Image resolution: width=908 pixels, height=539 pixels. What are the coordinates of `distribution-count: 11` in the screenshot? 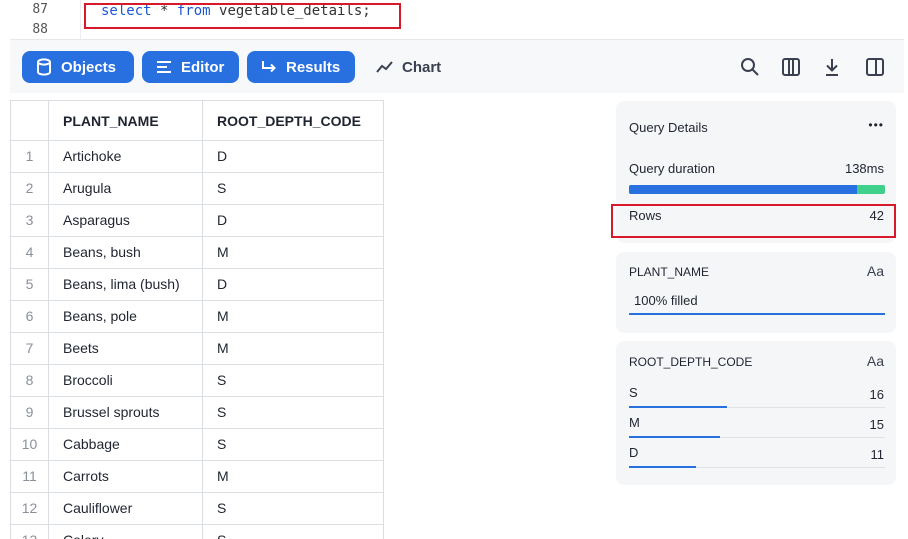 It's located at (877, 454).